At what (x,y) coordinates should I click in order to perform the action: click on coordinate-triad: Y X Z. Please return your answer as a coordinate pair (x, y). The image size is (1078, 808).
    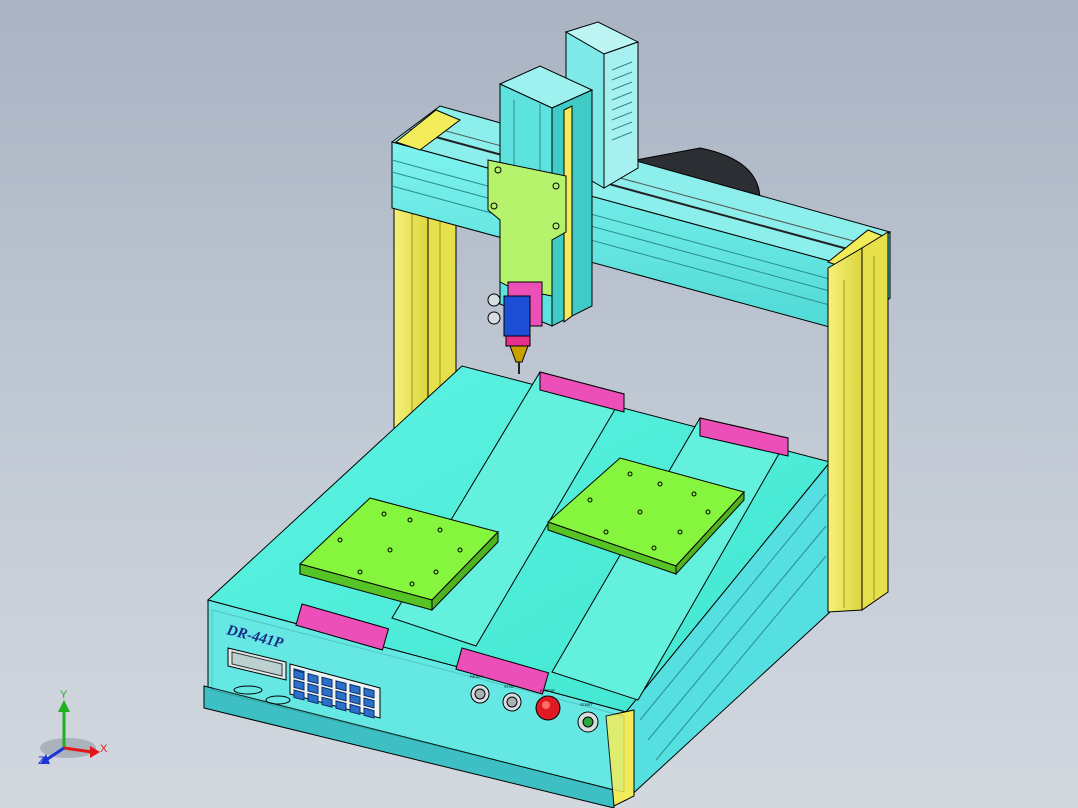
    Looking at the image, I should click on (73, 728).